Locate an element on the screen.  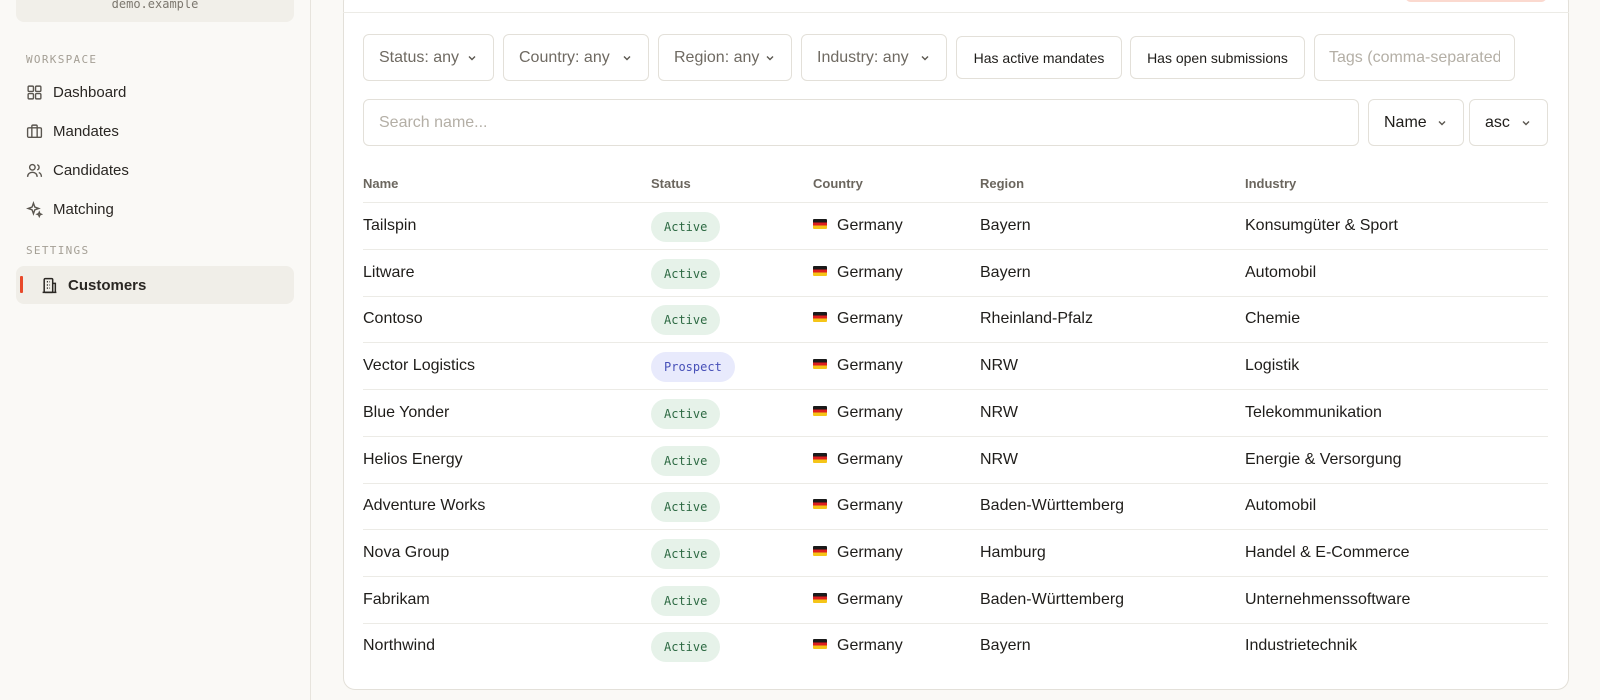
region-filter-label: Region: any is located at coordinates (717, 57).